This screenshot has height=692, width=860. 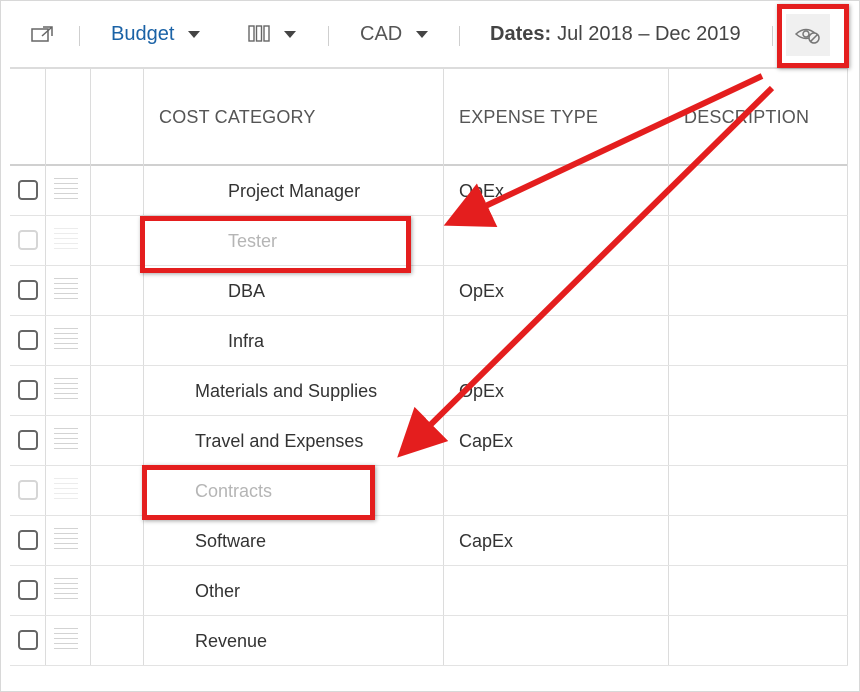 I want to click on column-header-expense-type: EXPENSE TYPE, so click(x=528, y=117).